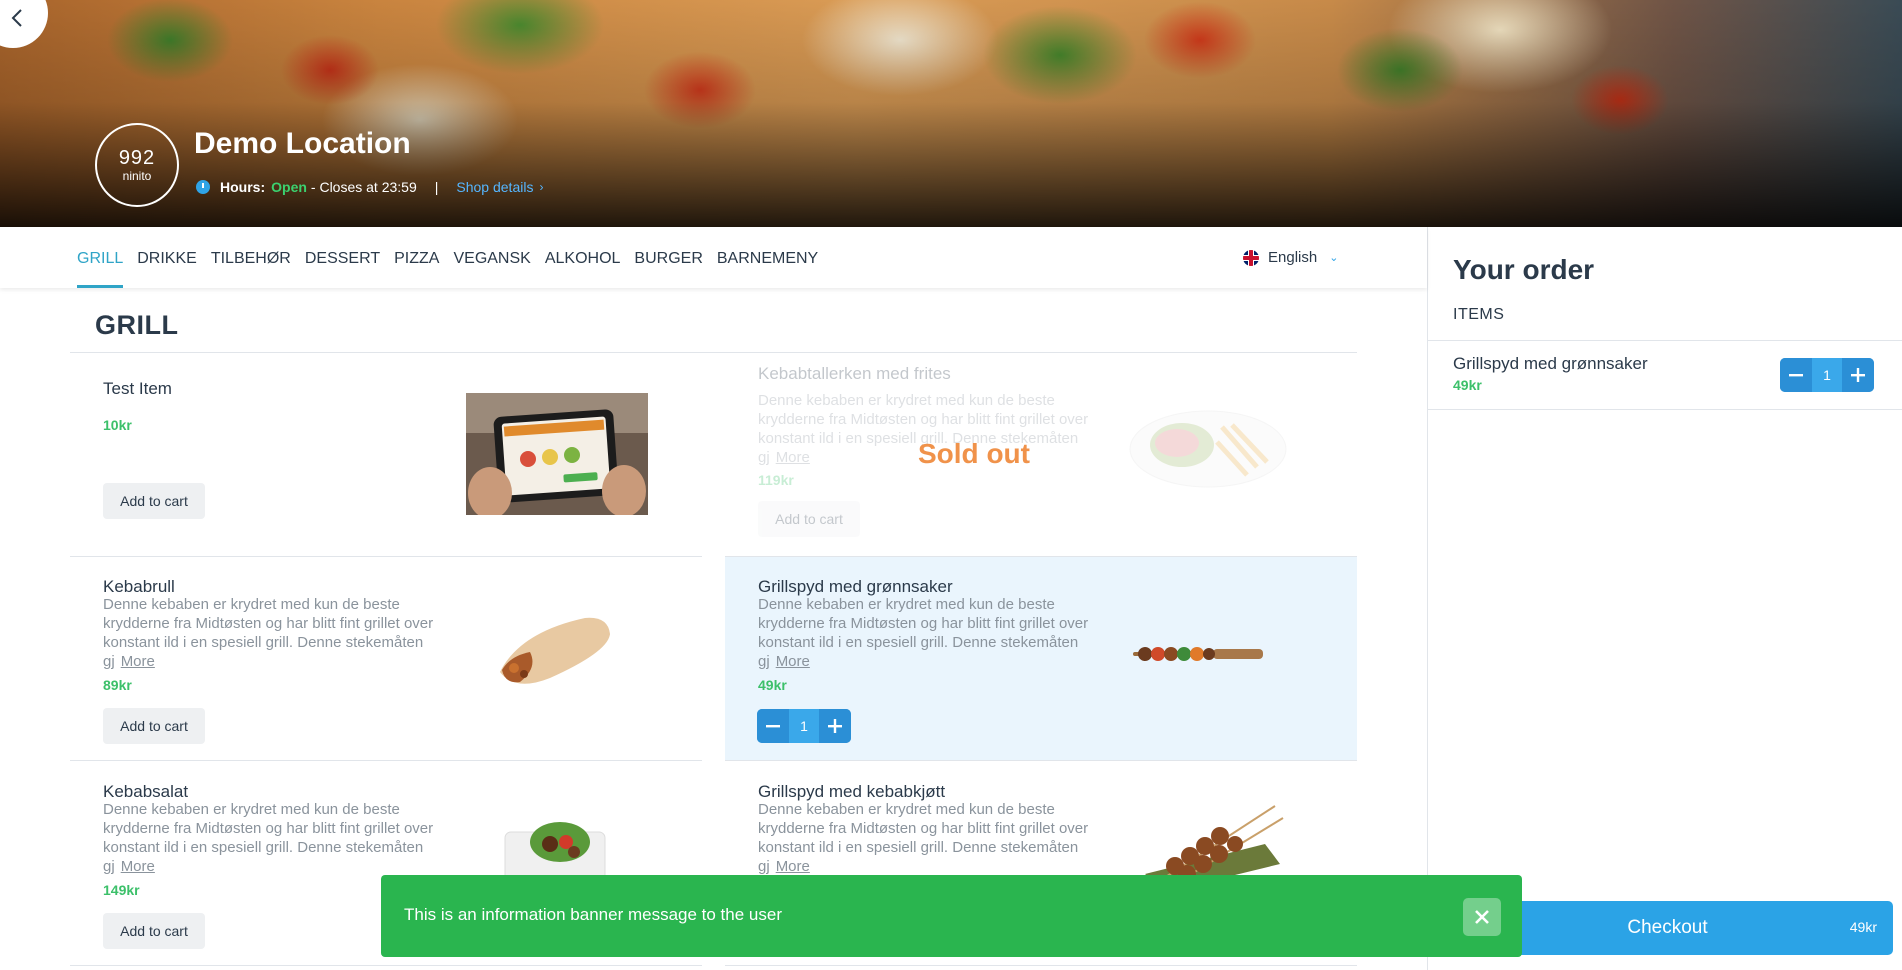 Image resolution: width=1902 pixels, height=970 pixels. I want to click on item-name: Kebabsalat, so click(146, 791).